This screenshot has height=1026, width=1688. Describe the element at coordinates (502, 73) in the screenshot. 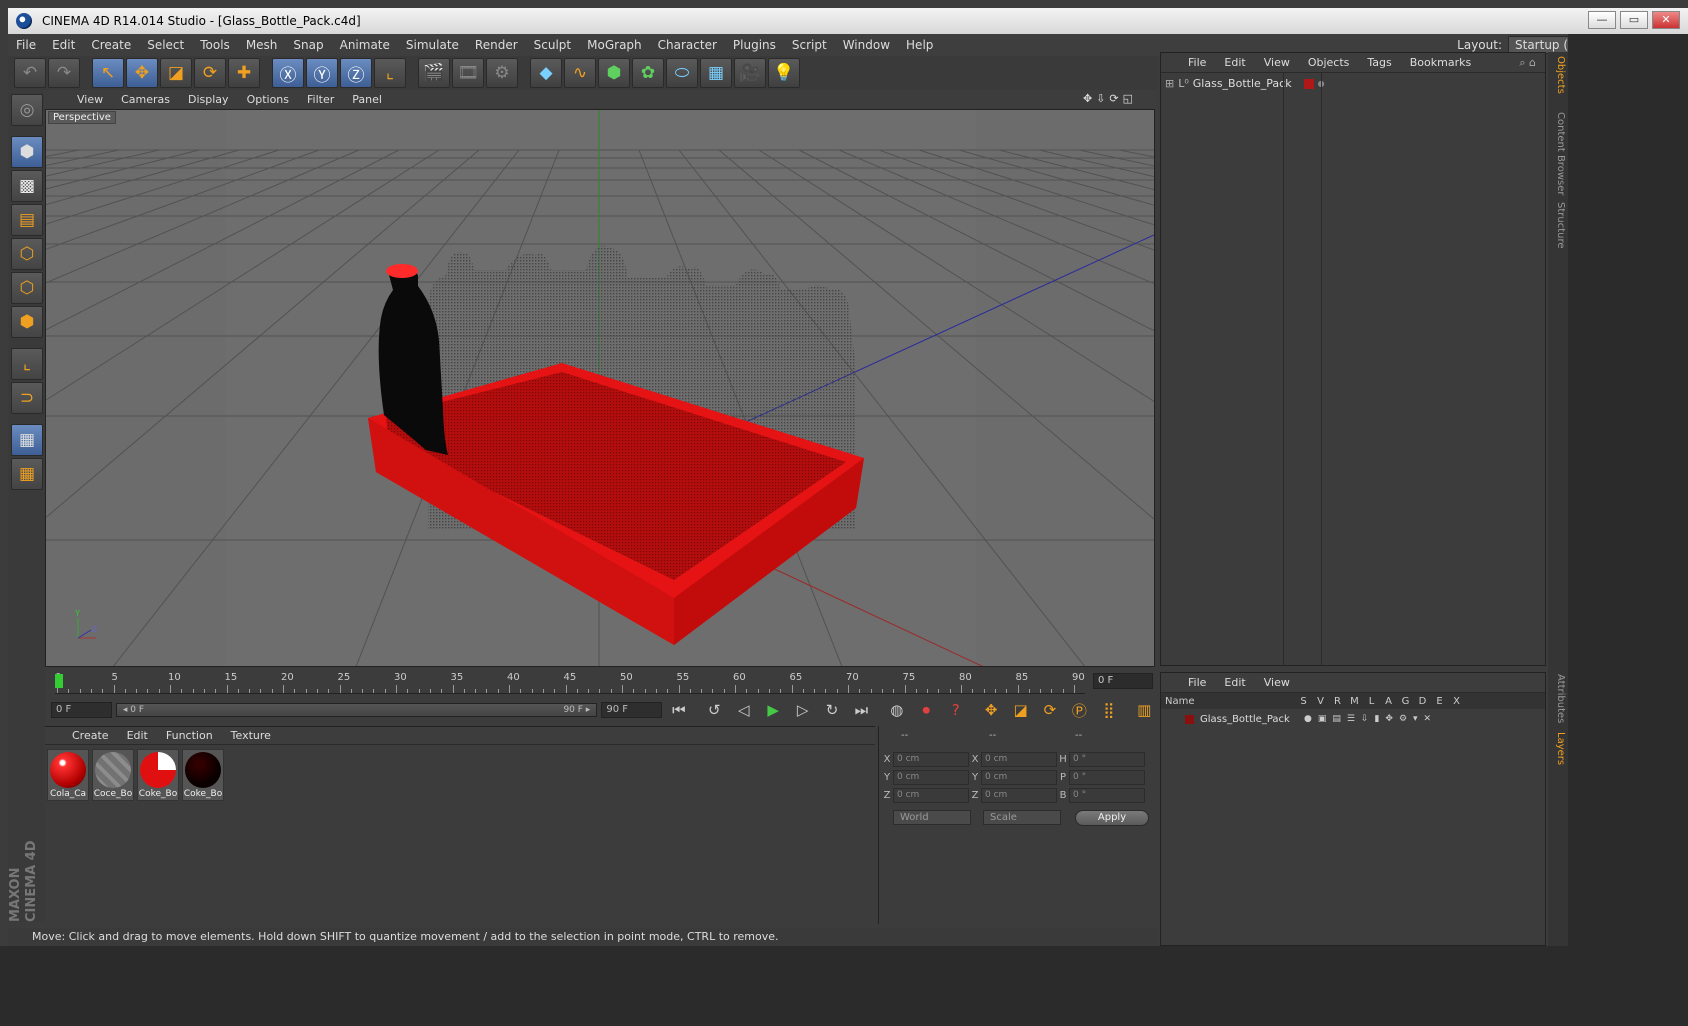

I see `edit-render-settings-icon: ⚙` at that location.